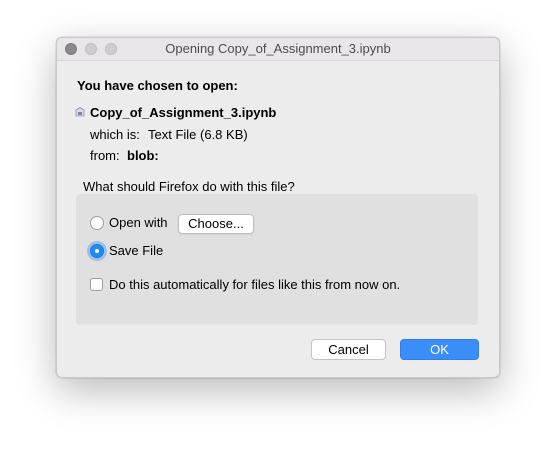 This screenshot has height=450, width=554. What do you see at coordinates (348, 349) in the screenshot?
I see `cancel-button: Cancel` at bounding box center [348, 349].